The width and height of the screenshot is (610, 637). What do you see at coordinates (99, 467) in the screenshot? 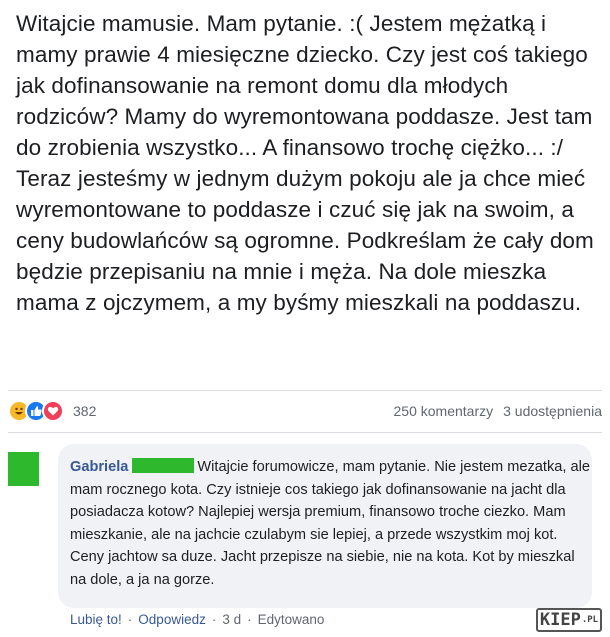
I see `comment-author: Gabriela` at bounding box center [99, 467].